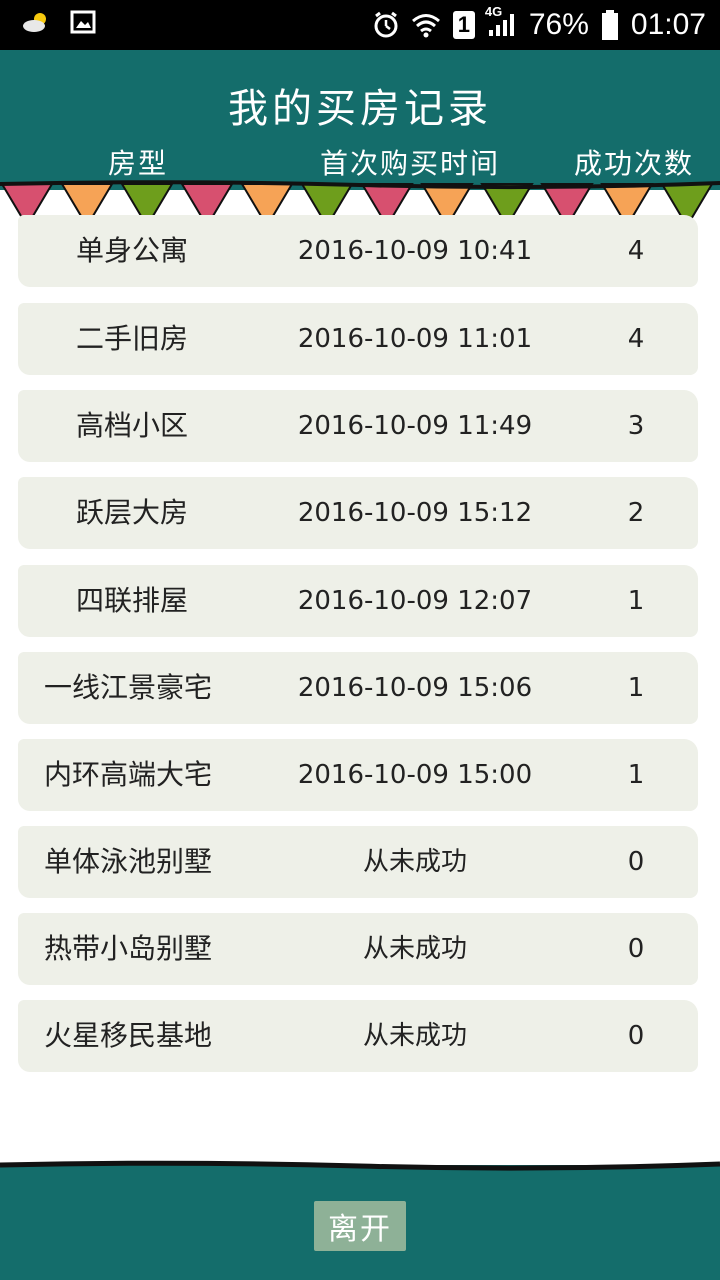  I want to click on house-type: 高档小区, so click(132, 425).